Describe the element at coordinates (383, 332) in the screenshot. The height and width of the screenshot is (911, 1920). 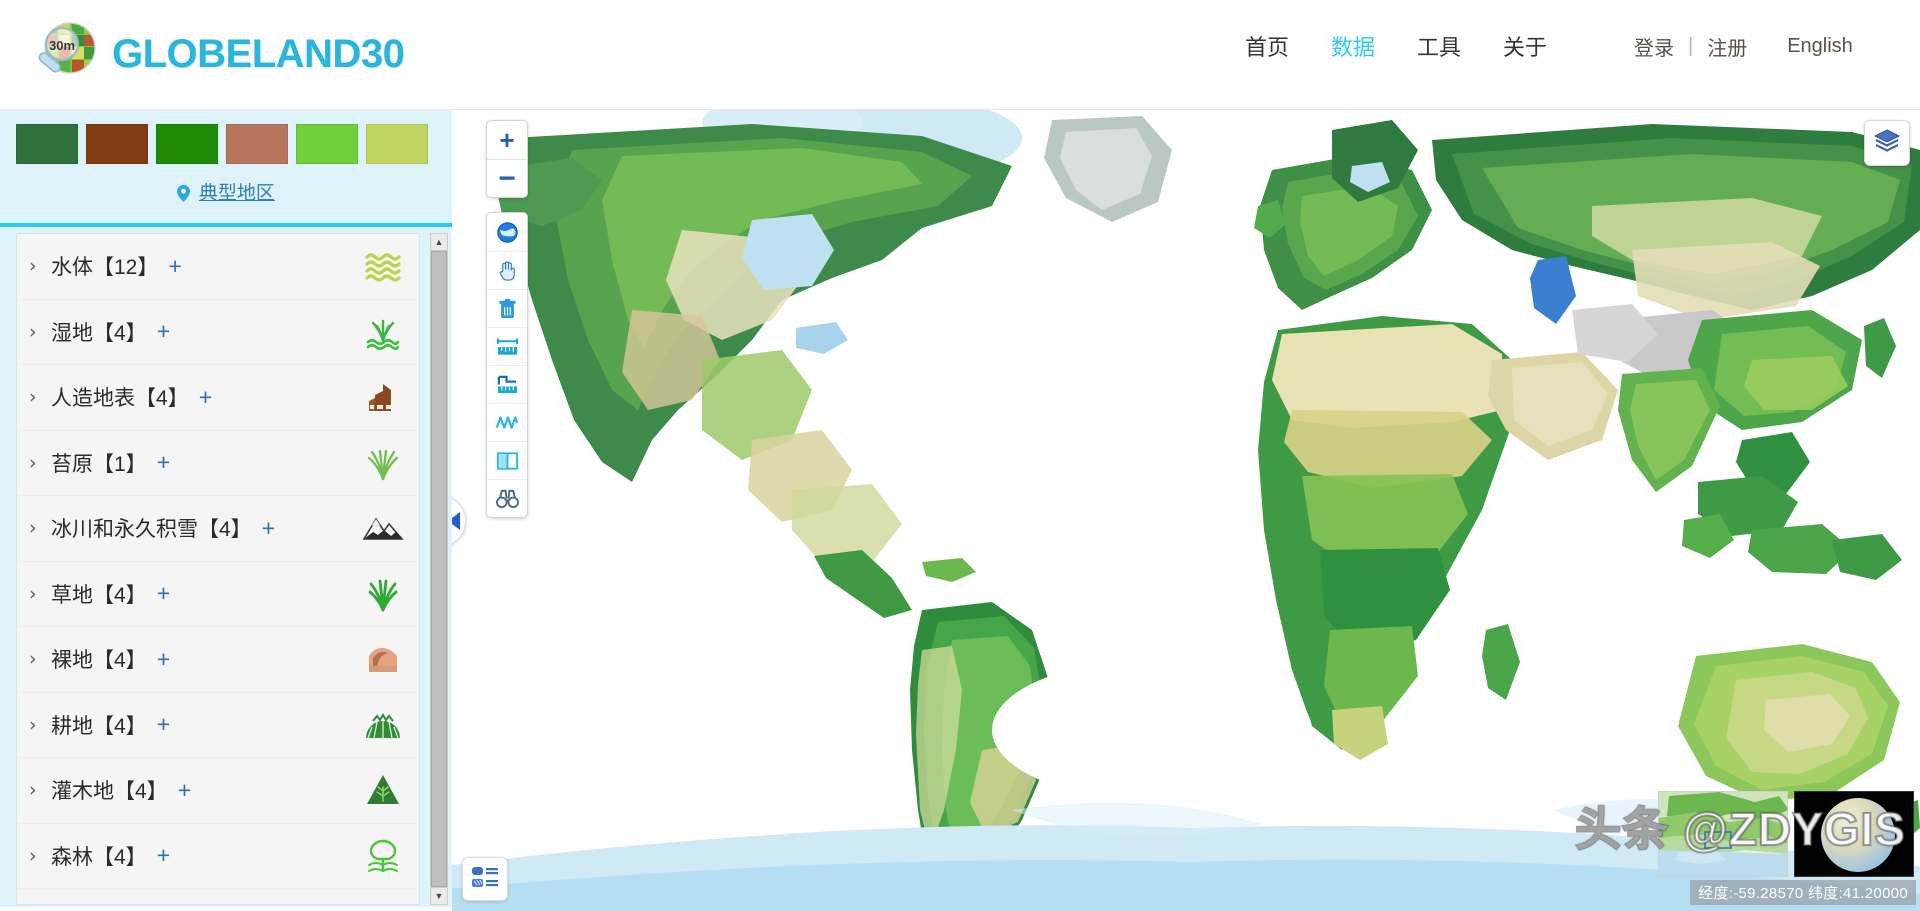
I see `wetland-icon` at that location.